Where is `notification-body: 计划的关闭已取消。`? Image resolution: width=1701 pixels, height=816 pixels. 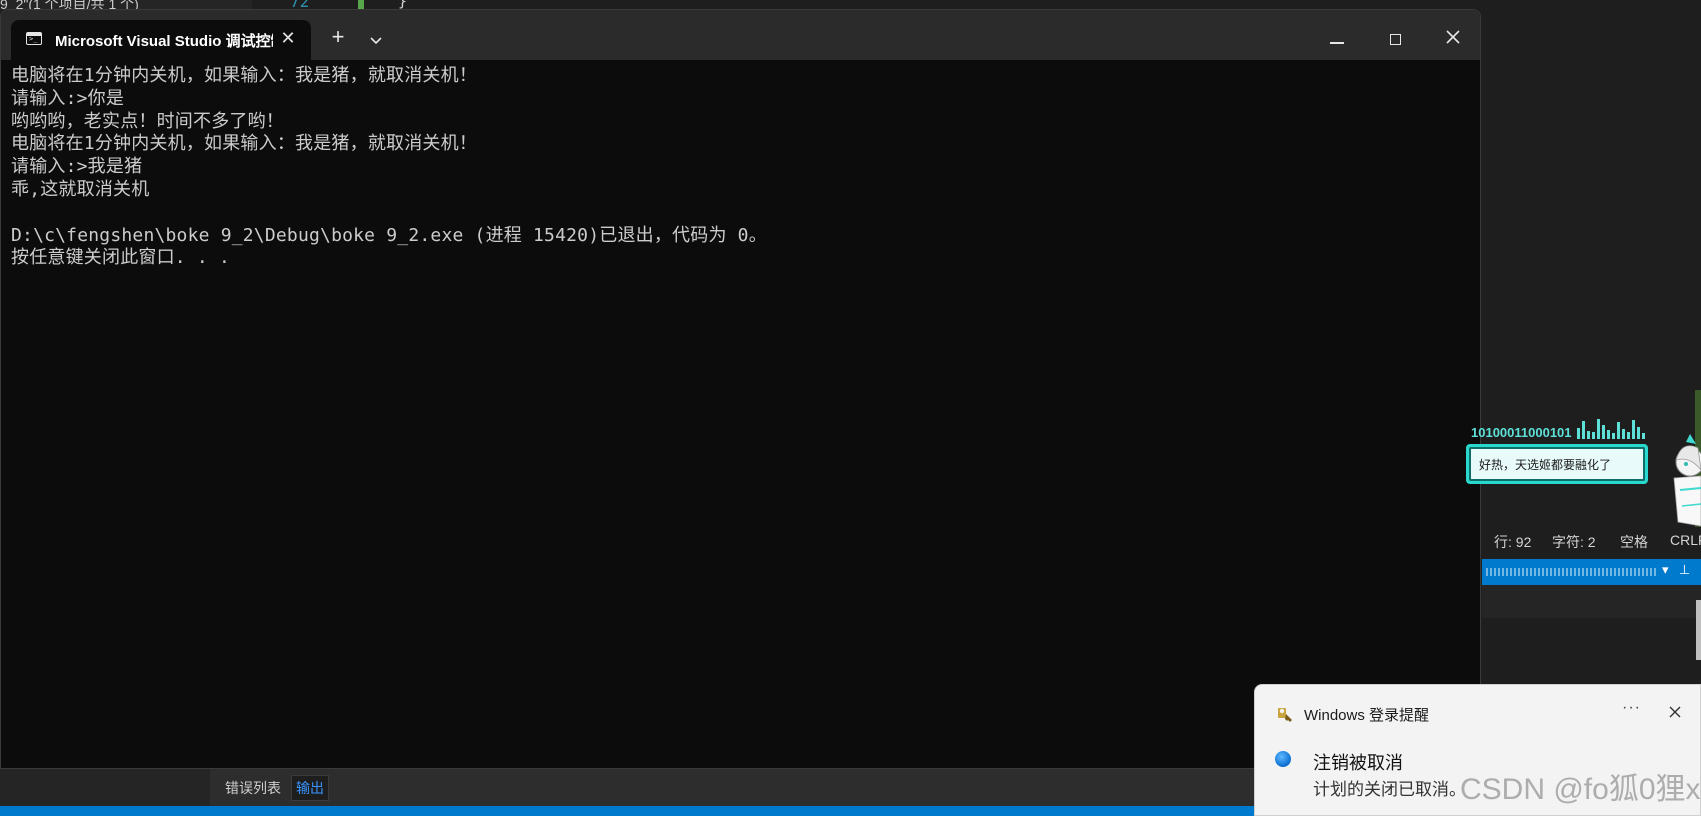
notification-body: 计划的关闭已取消。 is located at coordinates (1389, 789).